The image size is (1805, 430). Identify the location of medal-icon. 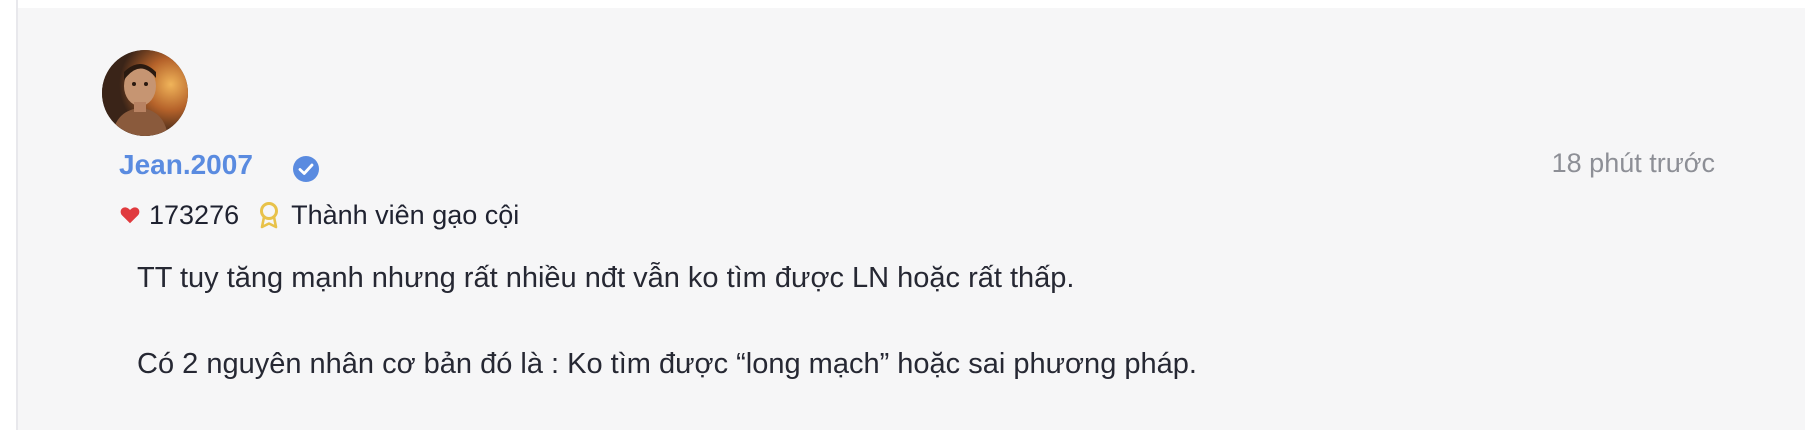
(269, 215).